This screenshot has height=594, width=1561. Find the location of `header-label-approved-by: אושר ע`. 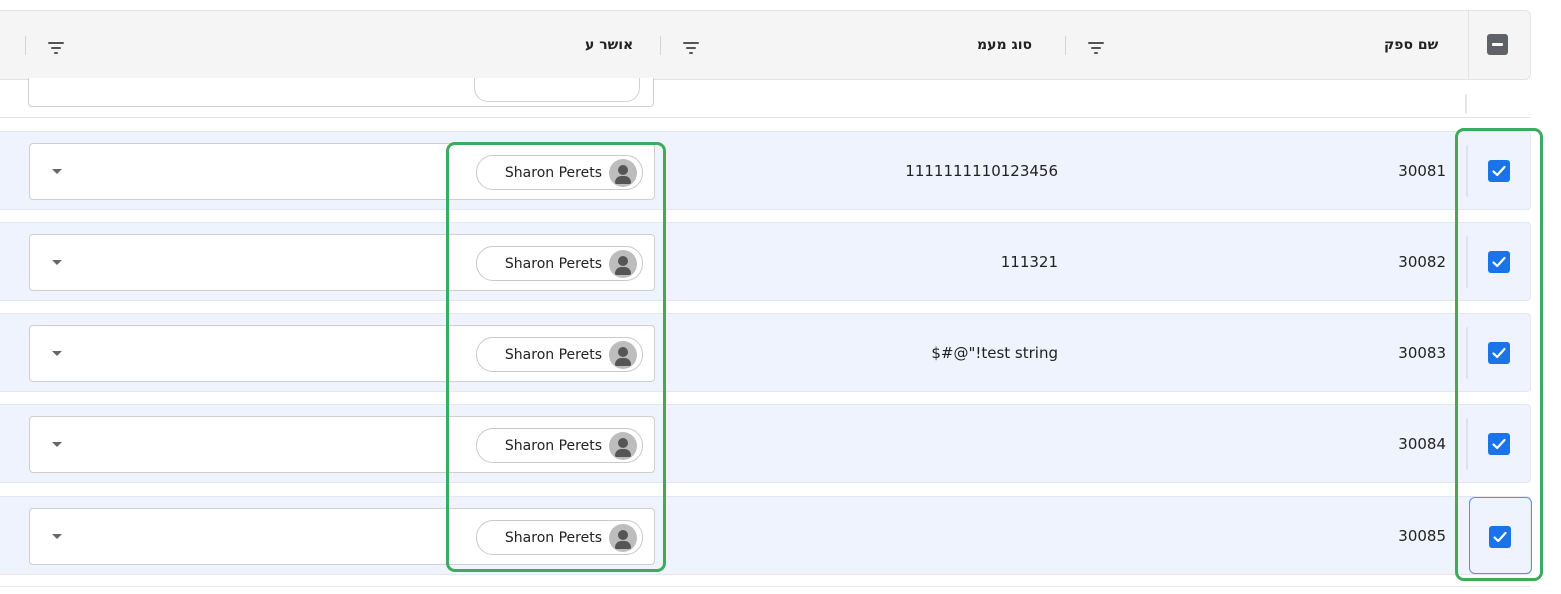

header-label-approved-by: אושר ע is located at coordinates (609, 45).